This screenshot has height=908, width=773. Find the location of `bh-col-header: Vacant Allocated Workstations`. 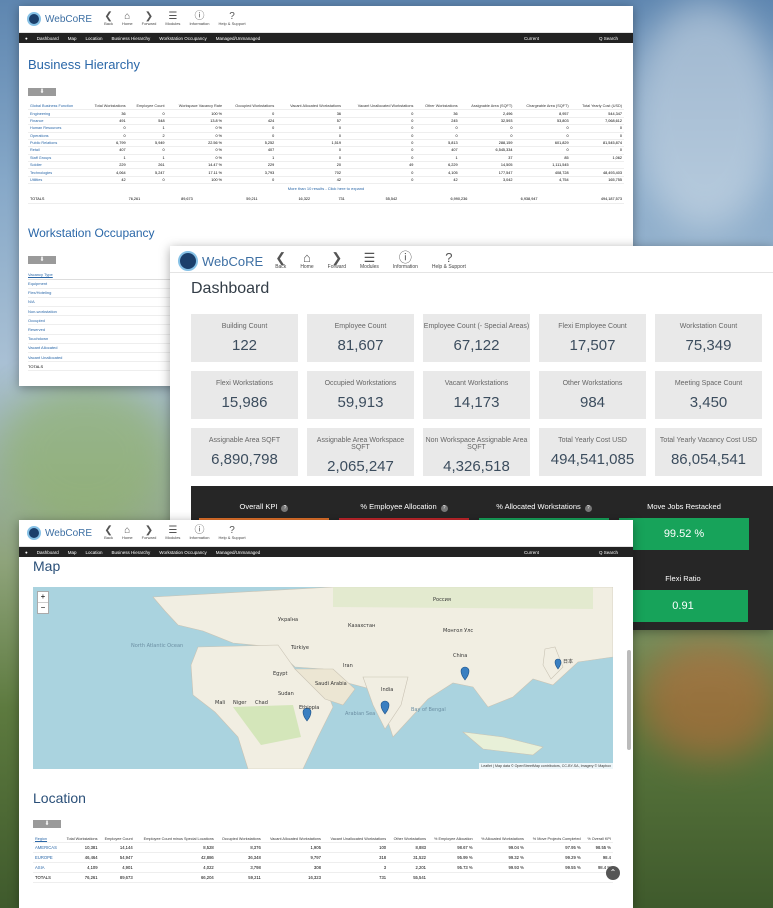

bh-col-header: Vacant Allocated Workstations is located at coordinates (309, 107).